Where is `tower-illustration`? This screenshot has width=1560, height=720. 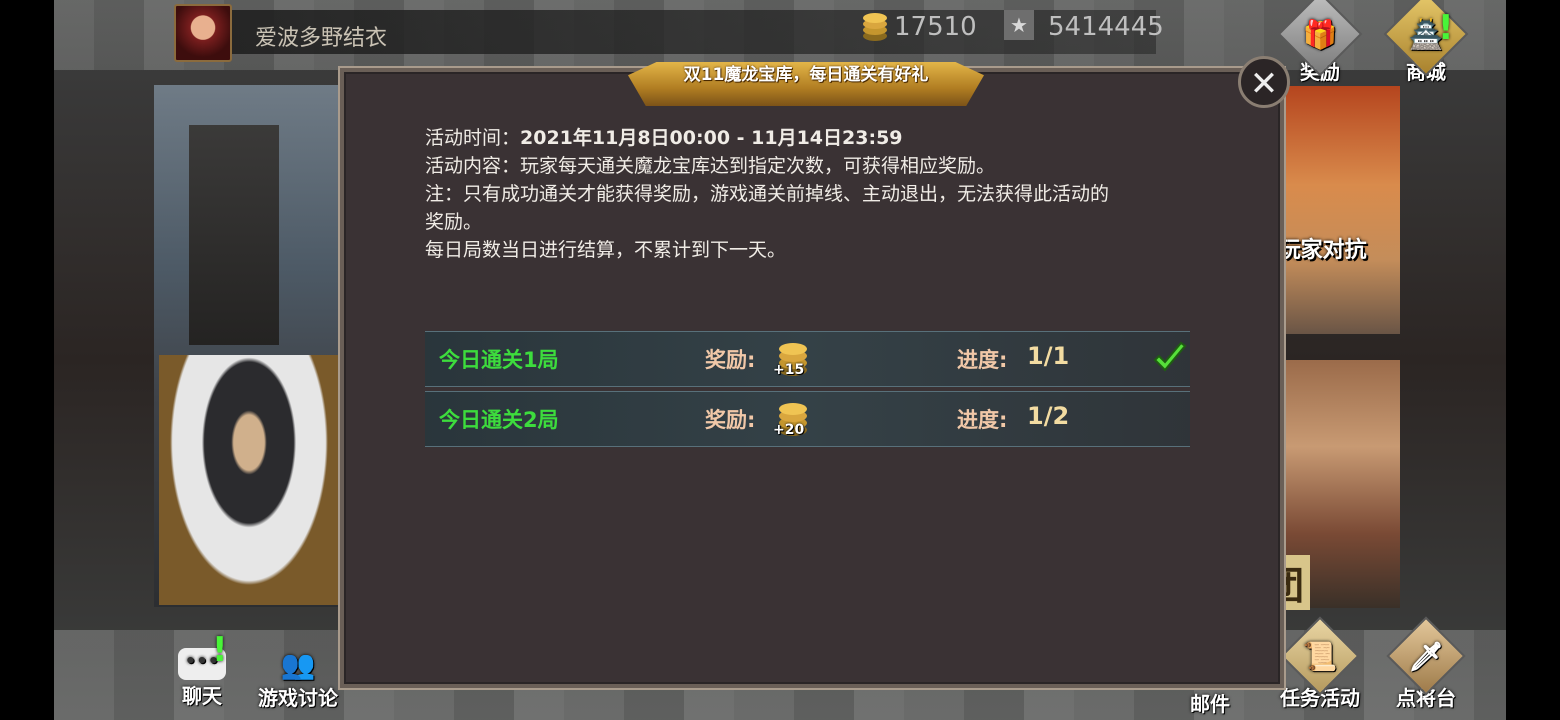 tower-illustration is located at coordinates (234, 235).